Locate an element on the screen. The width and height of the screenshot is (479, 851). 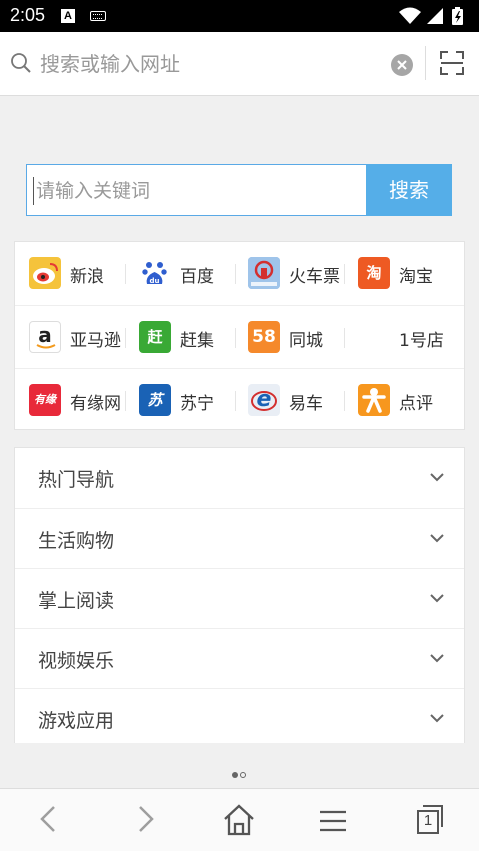
status-icons is located at coordinates (431, 16).